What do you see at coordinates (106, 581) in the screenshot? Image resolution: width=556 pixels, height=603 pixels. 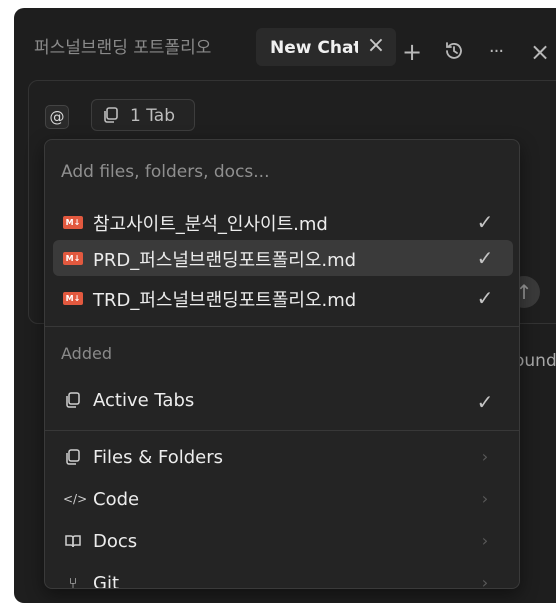 I see `menu-item-label: Git` at bounding box center [106, 581].